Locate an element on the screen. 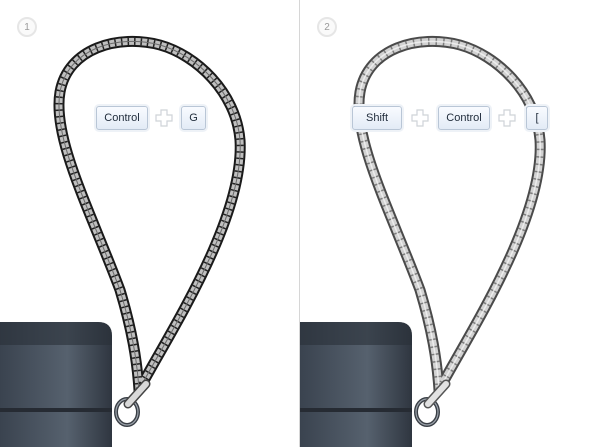 The width and height of the screenshot is (600, 447). key-shift: Shift is located at coordinates (377, 118).